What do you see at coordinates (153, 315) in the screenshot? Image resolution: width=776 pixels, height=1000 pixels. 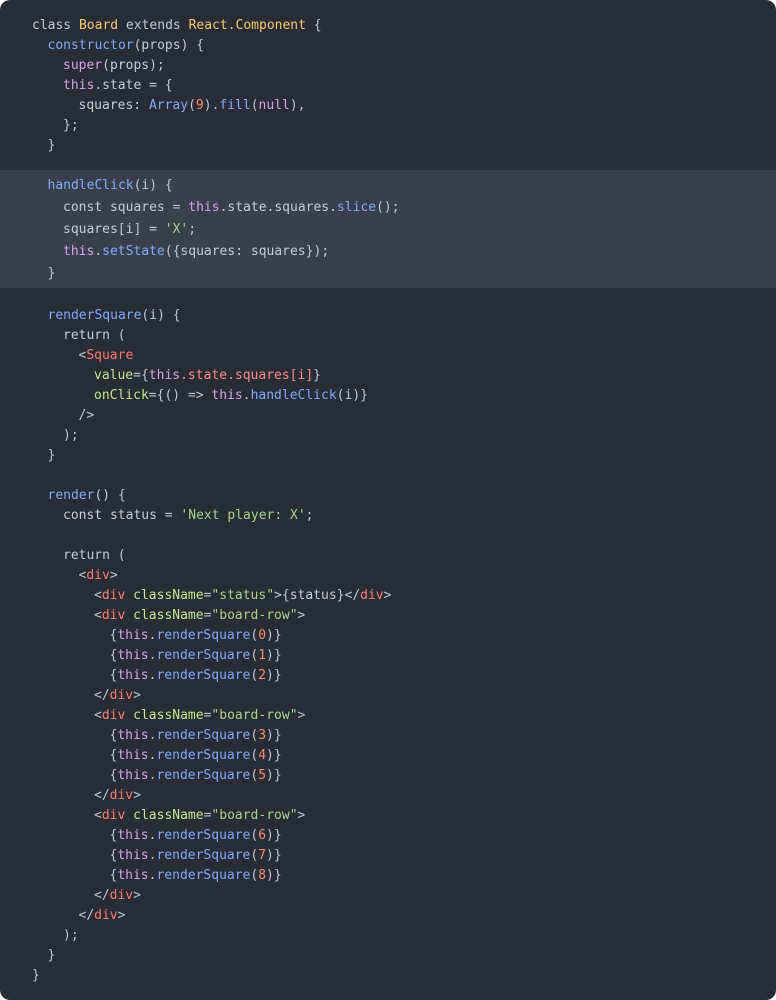 I see `code-token: i` at bounding box center [153, 315].